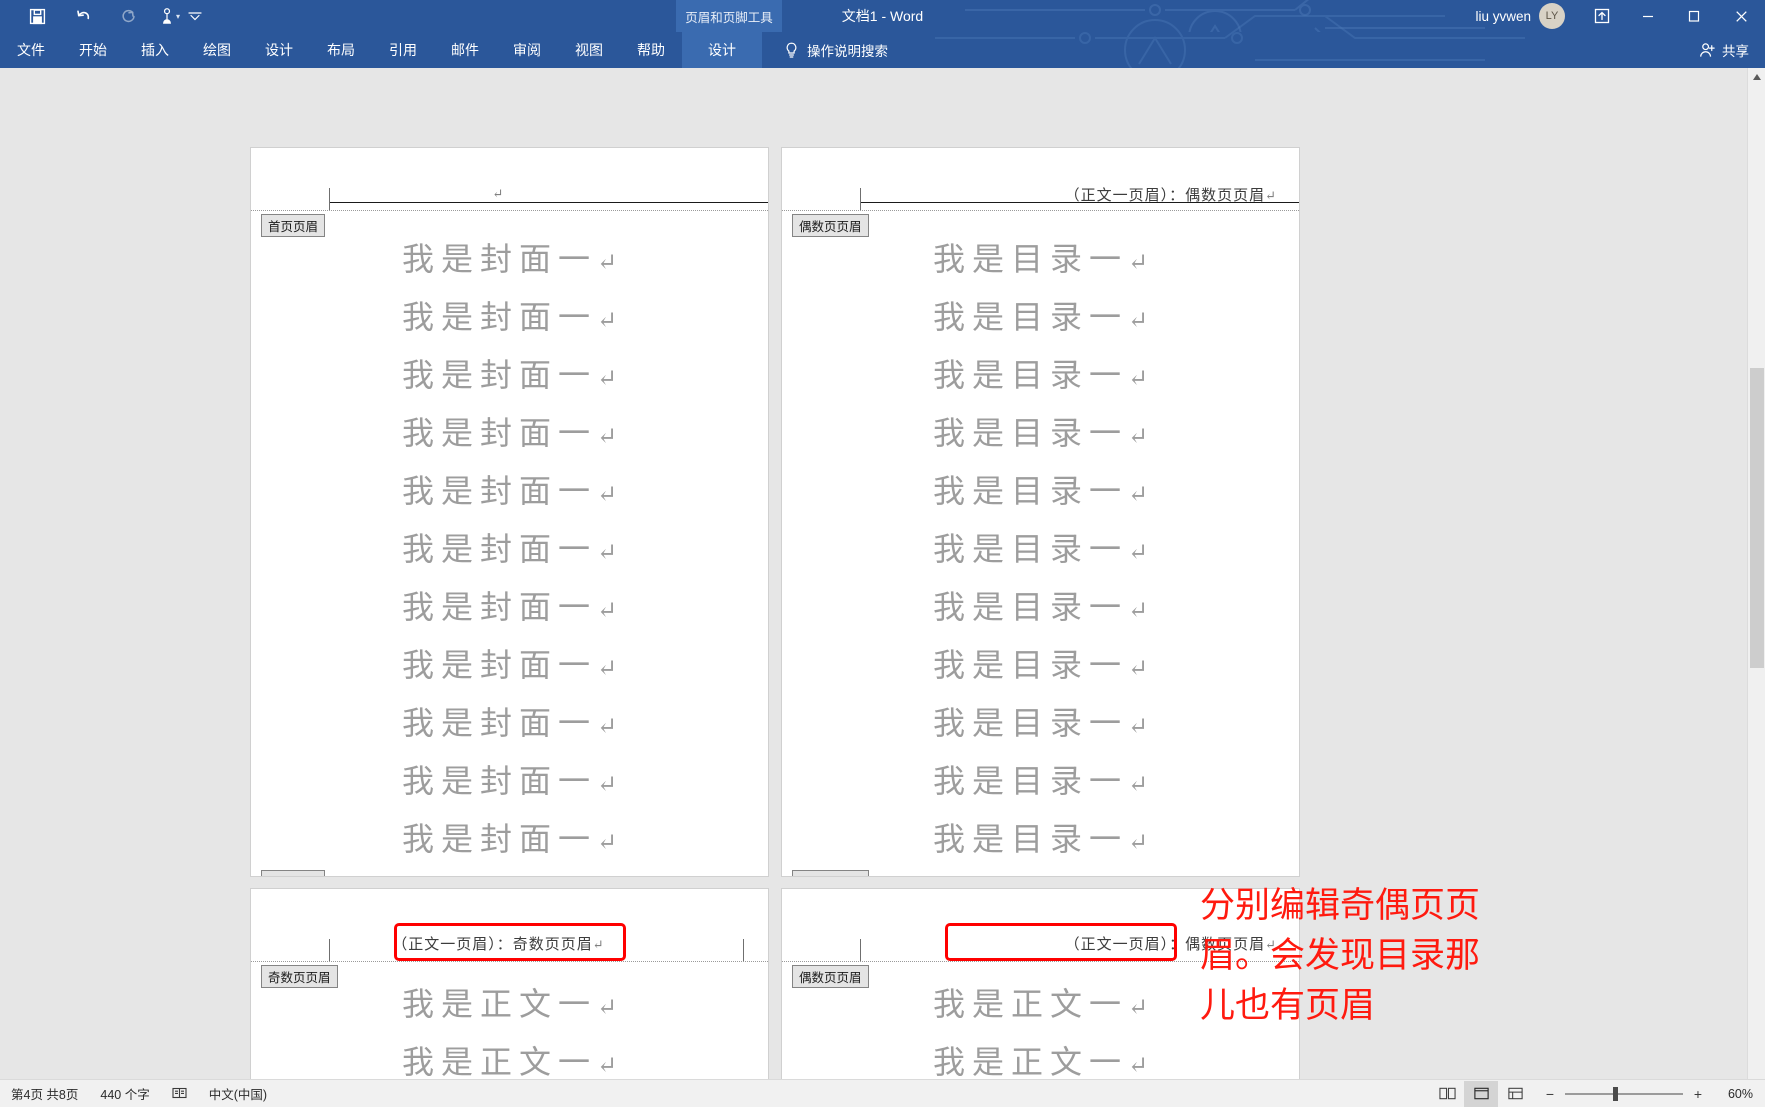  Describe the element at coordinates (498, 194) in the screenshot. I see `page-1-header-text: ↵` at that location.